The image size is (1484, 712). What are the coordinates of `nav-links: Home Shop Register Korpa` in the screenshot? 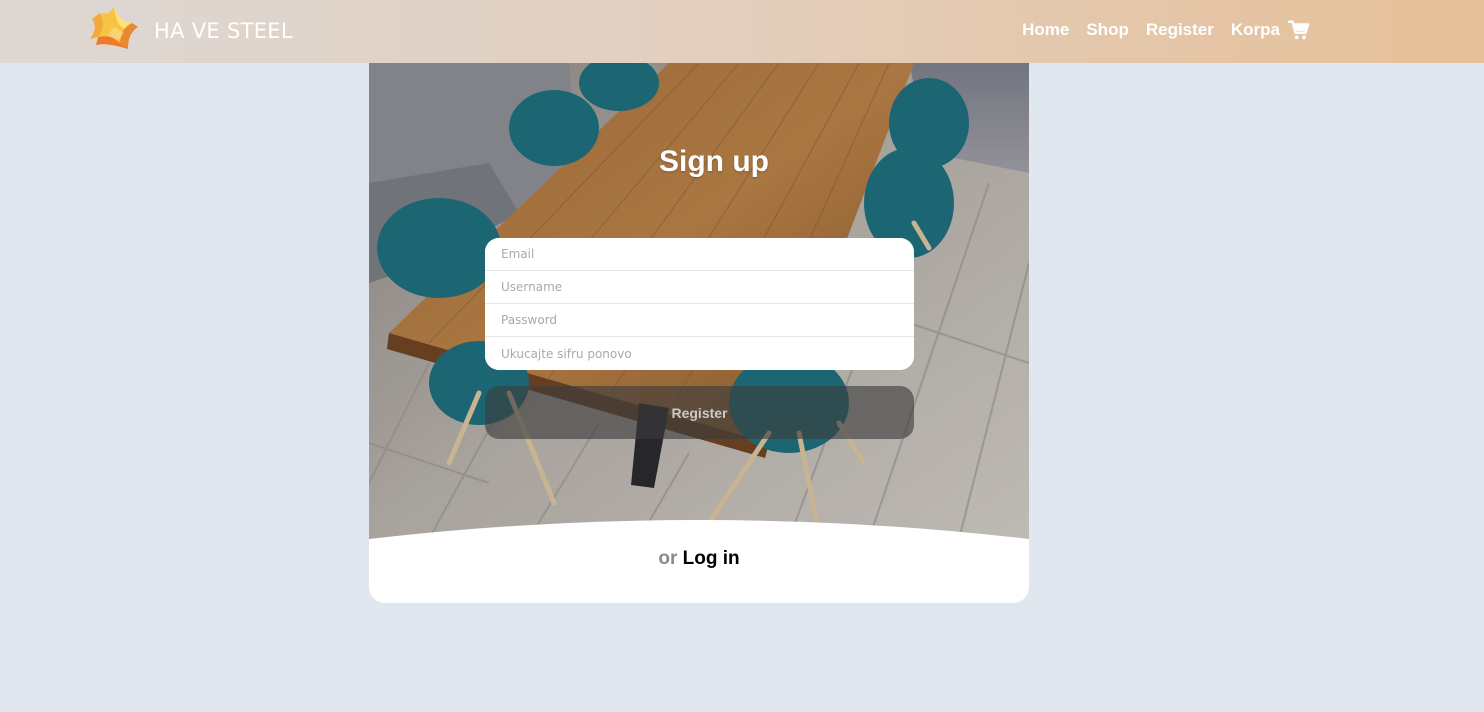 It's located at (1157, 30).